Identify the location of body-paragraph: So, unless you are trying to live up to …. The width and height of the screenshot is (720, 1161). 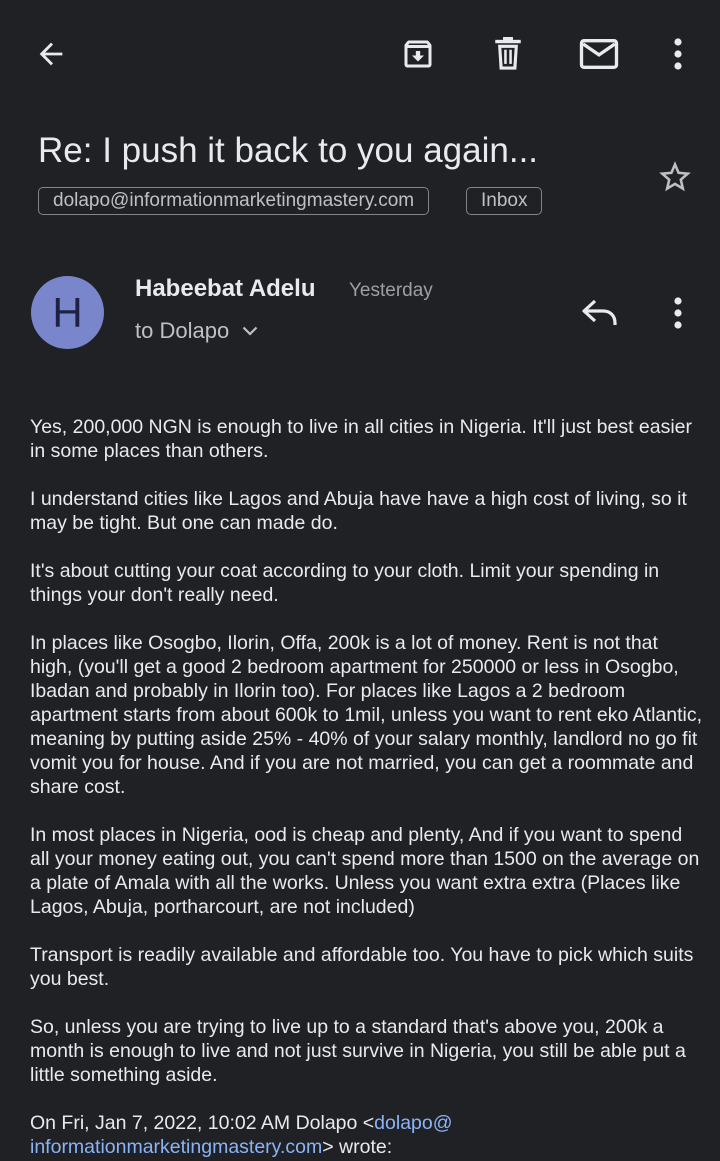
(358, 1051).